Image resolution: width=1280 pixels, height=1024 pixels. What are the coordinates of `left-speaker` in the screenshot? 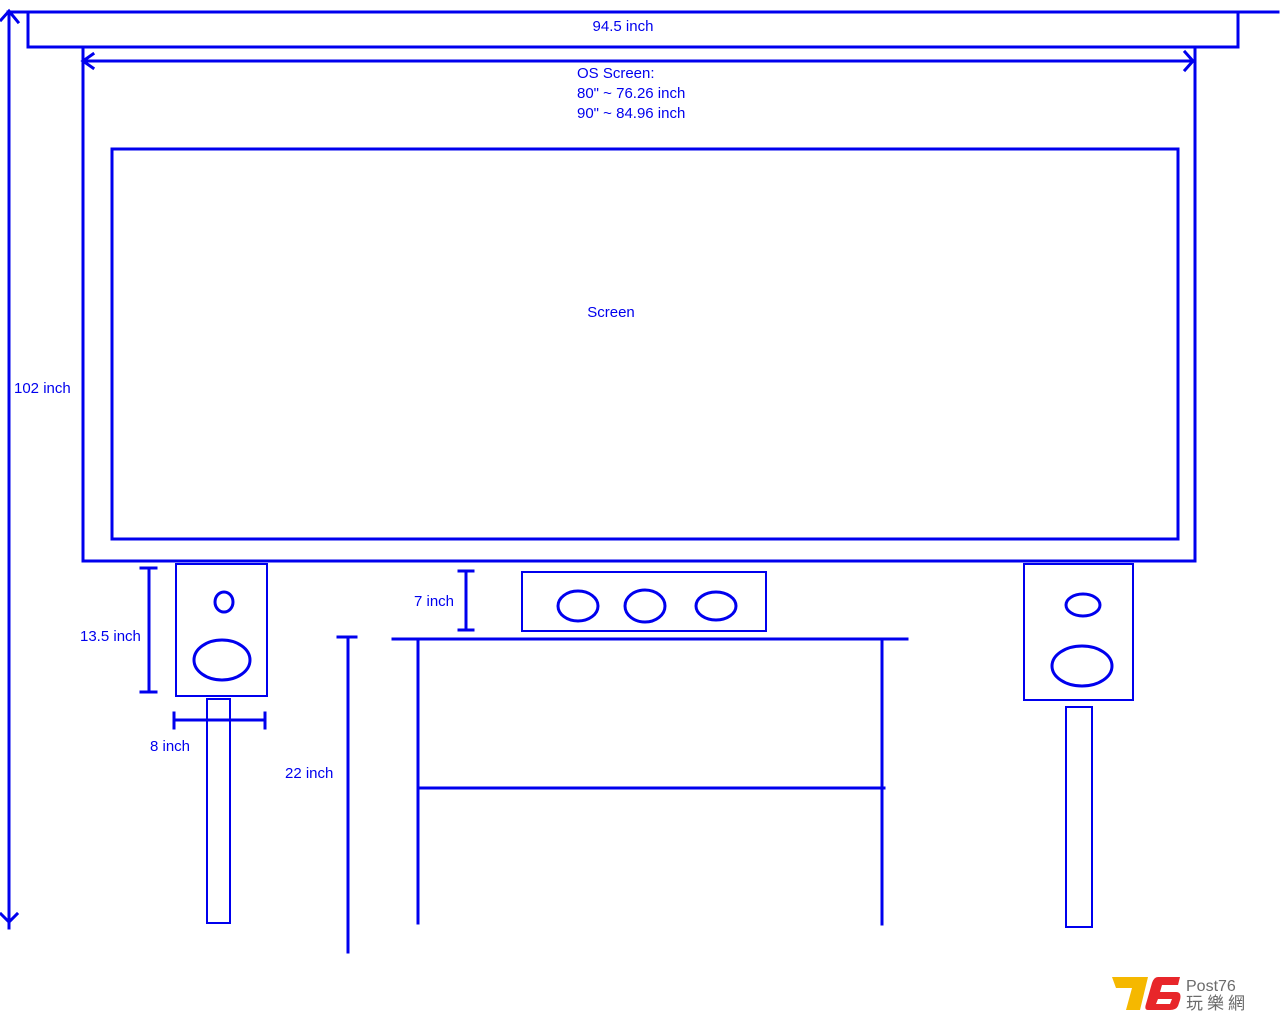 It's located at (221, 630).